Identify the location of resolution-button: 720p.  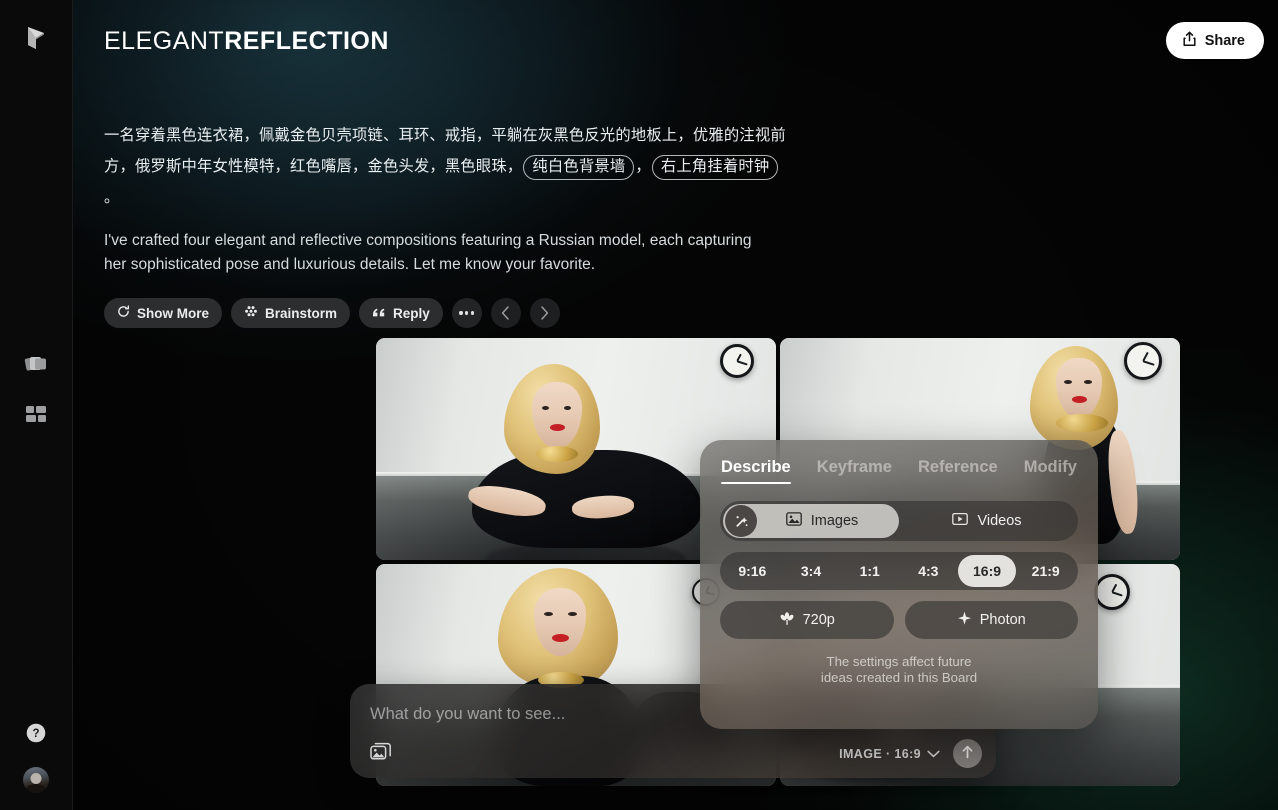
(807, 620).